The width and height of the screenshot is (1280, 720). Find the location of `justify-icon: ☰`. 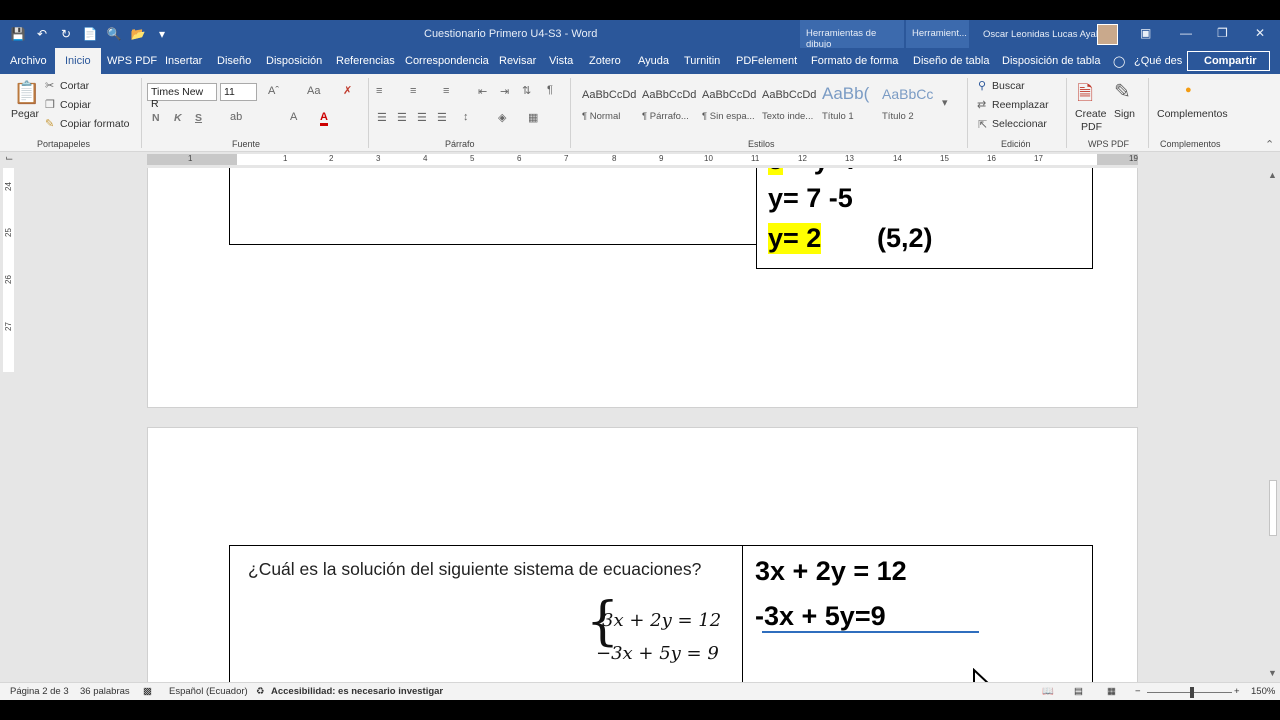

justify-icon: ☰ is located at coordinates (442, 117).